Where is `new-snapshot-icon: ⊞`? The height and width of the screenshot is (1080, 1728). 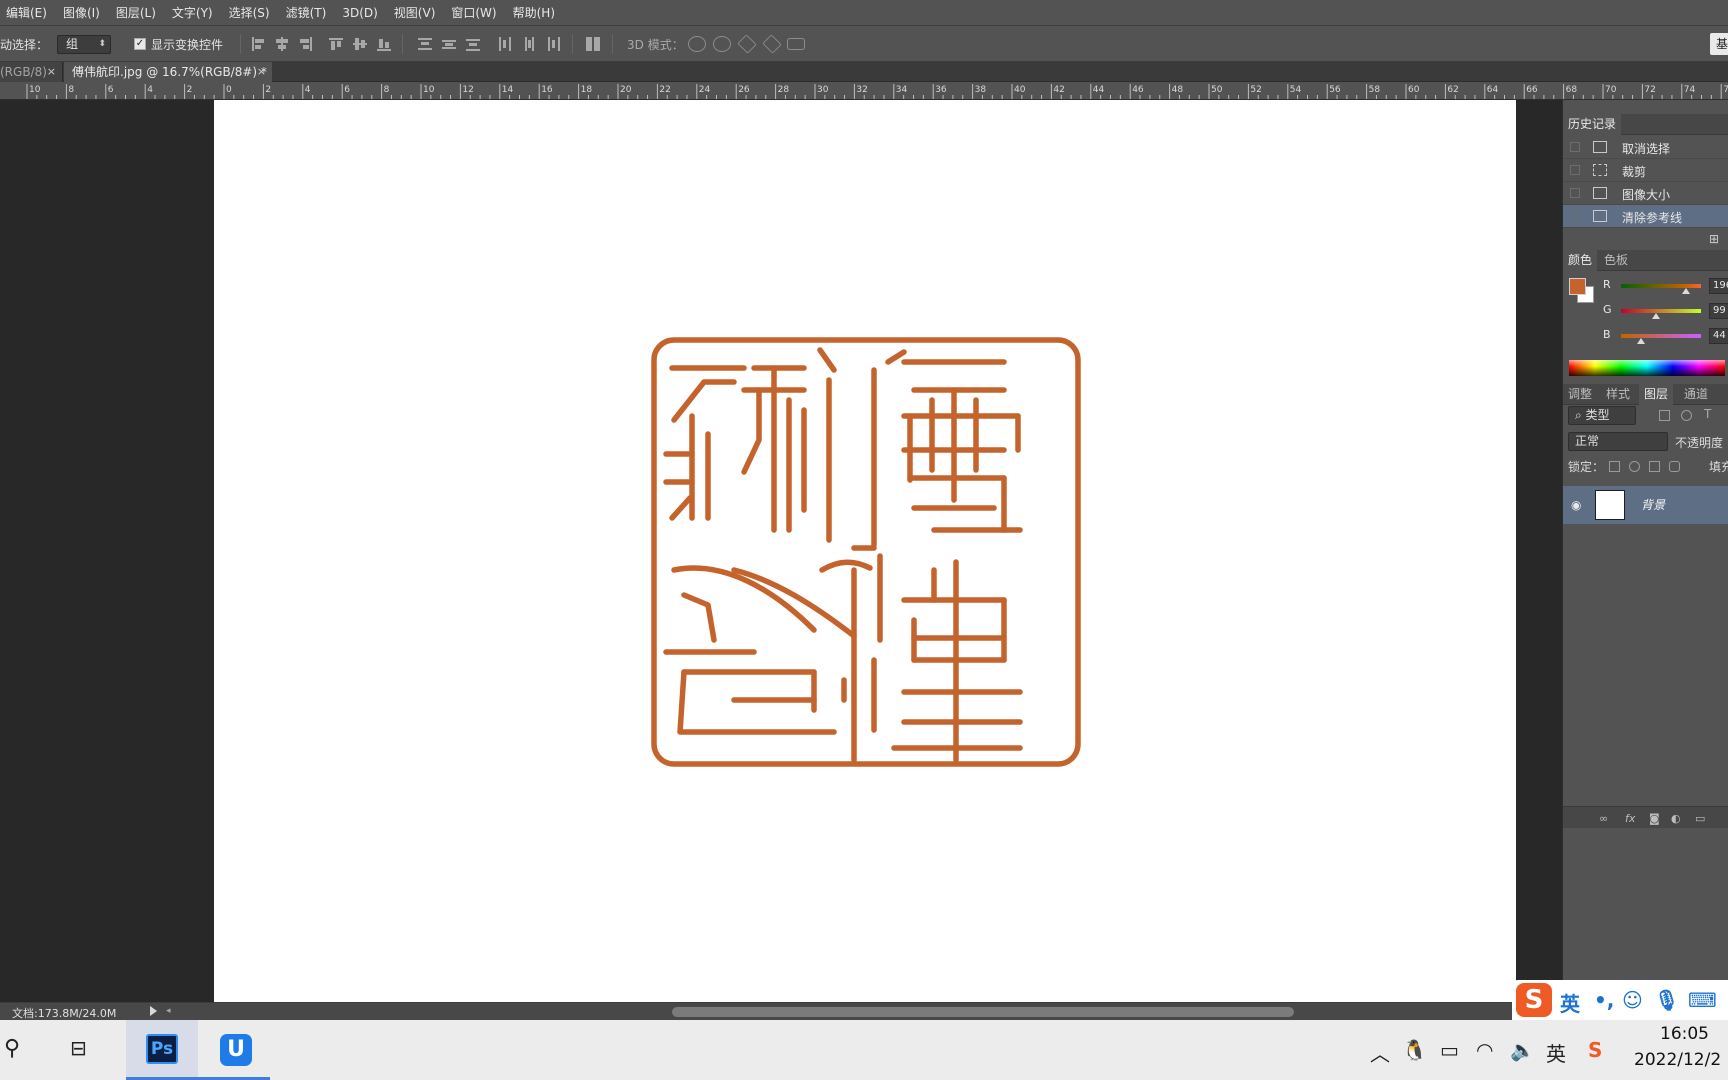
new-snapshot-icon: ⊞ is located at coordinates (1714, 239).